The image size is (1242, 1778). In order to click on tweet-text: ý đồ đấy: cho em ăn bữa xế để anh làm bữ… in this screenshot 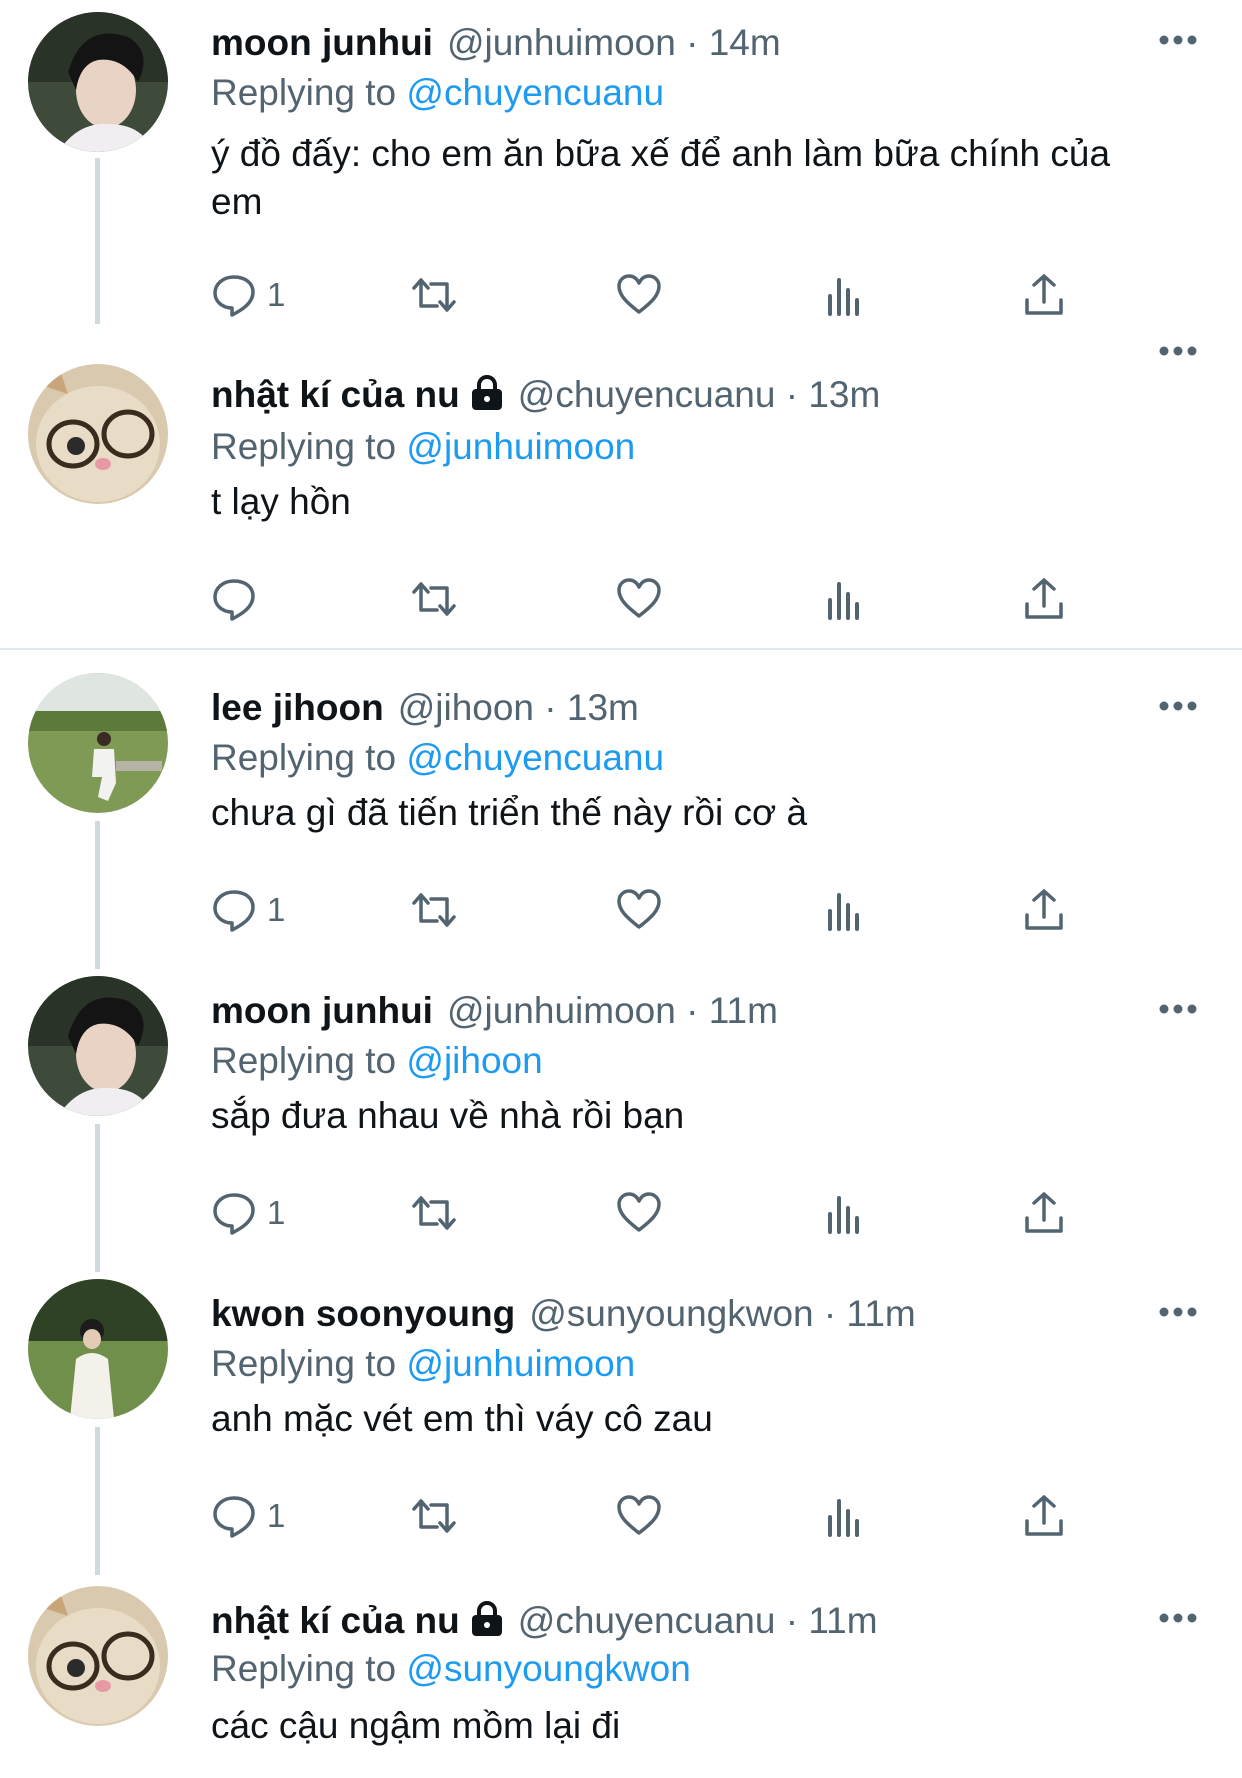, I will do `click(661, 177)`.